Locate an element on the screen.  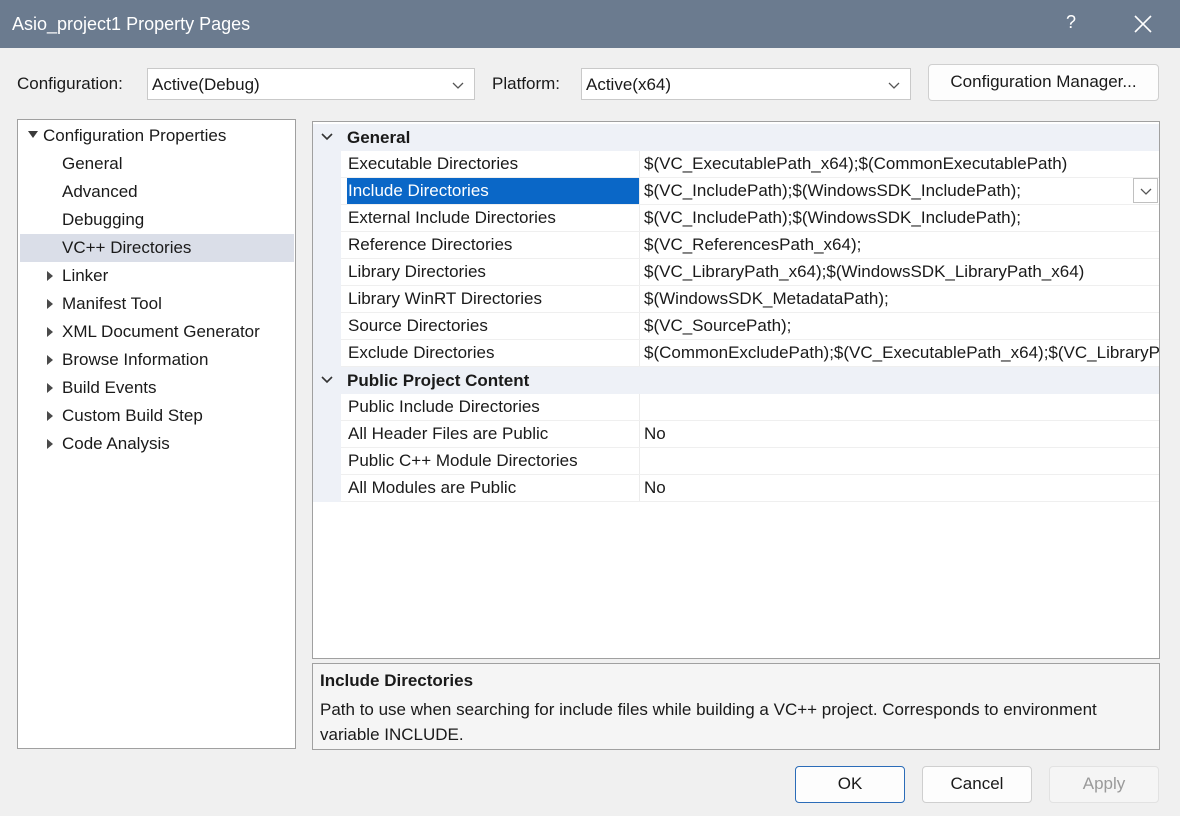
property-name: Source Directories is located at coordinates (493, 326).